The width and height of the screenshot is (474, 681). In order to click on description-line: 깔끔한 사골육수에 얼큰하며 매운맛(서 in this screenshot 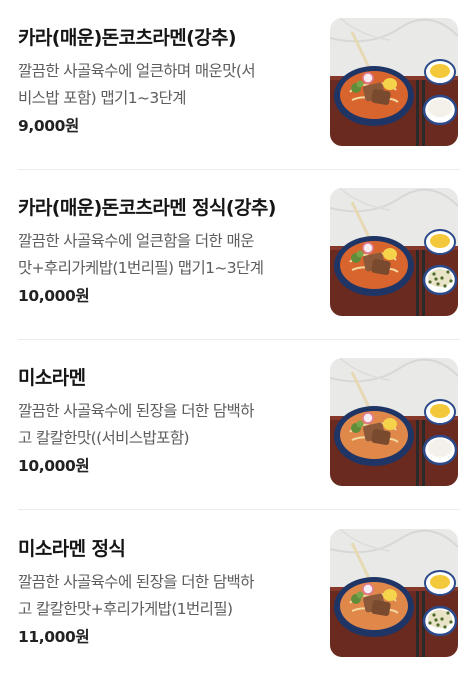, I will do `click(137, 71)`.